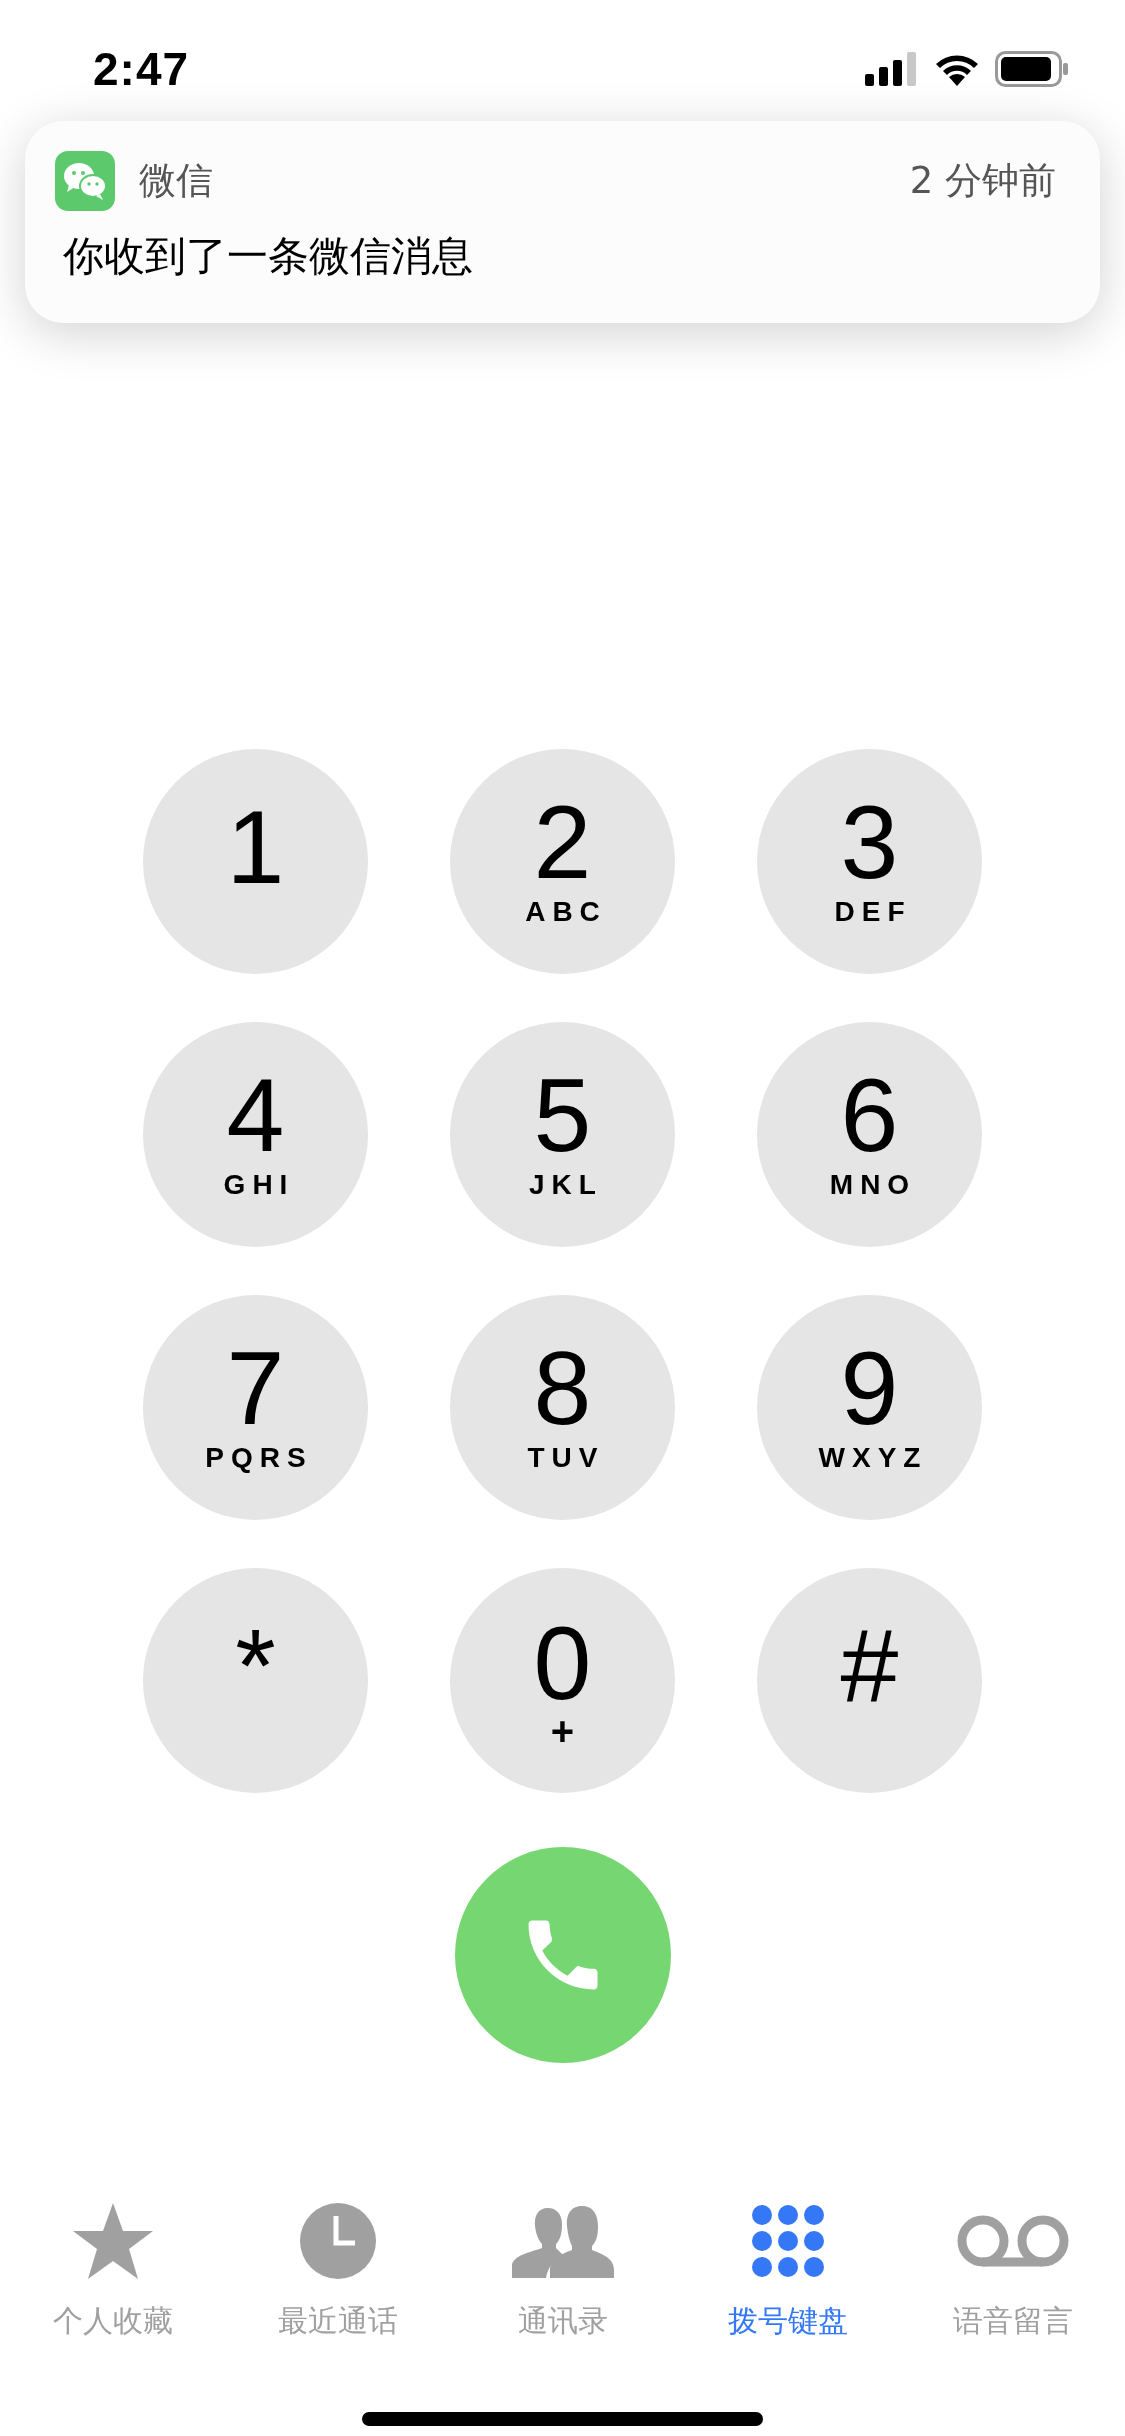 The width and height of the screenshot is (1125, 2436). Describe the element at coordinates (869, 1407) in the screenshot. I see `dial-key: 9 WXYZ` at that location.